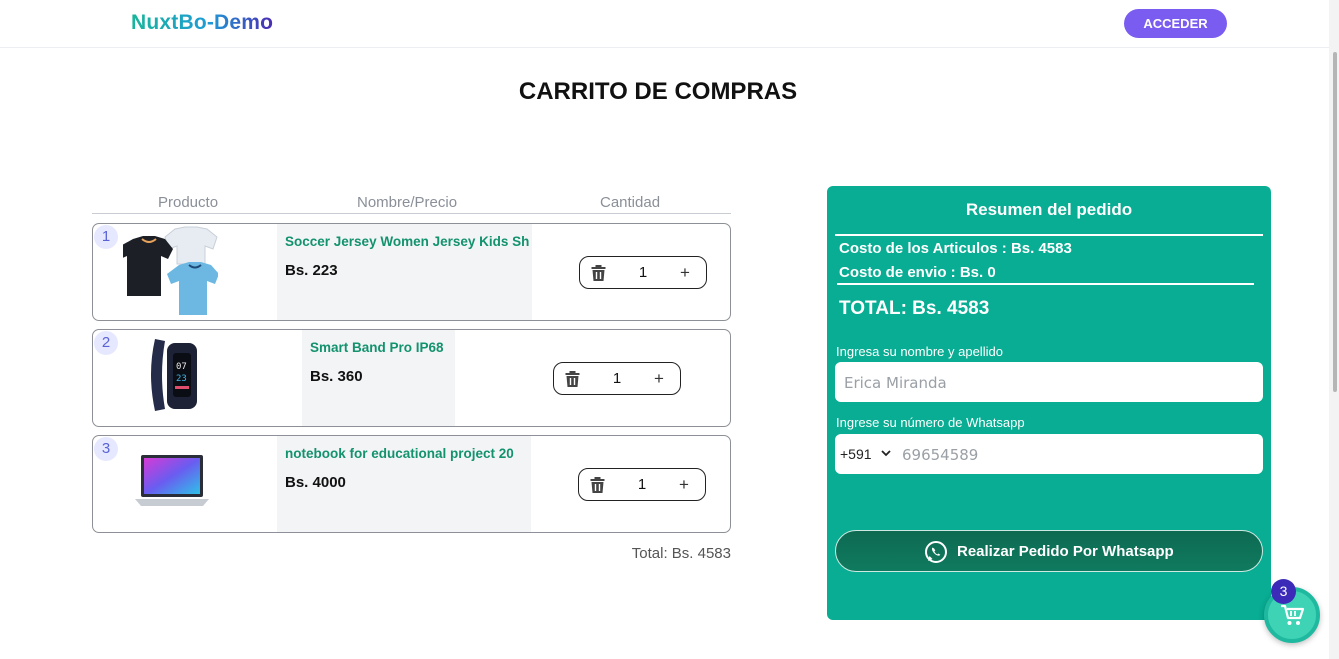  Describe the element at coordinates (1283, 591) in the screenshot. I see `cart-count-badge: 3` at that location.